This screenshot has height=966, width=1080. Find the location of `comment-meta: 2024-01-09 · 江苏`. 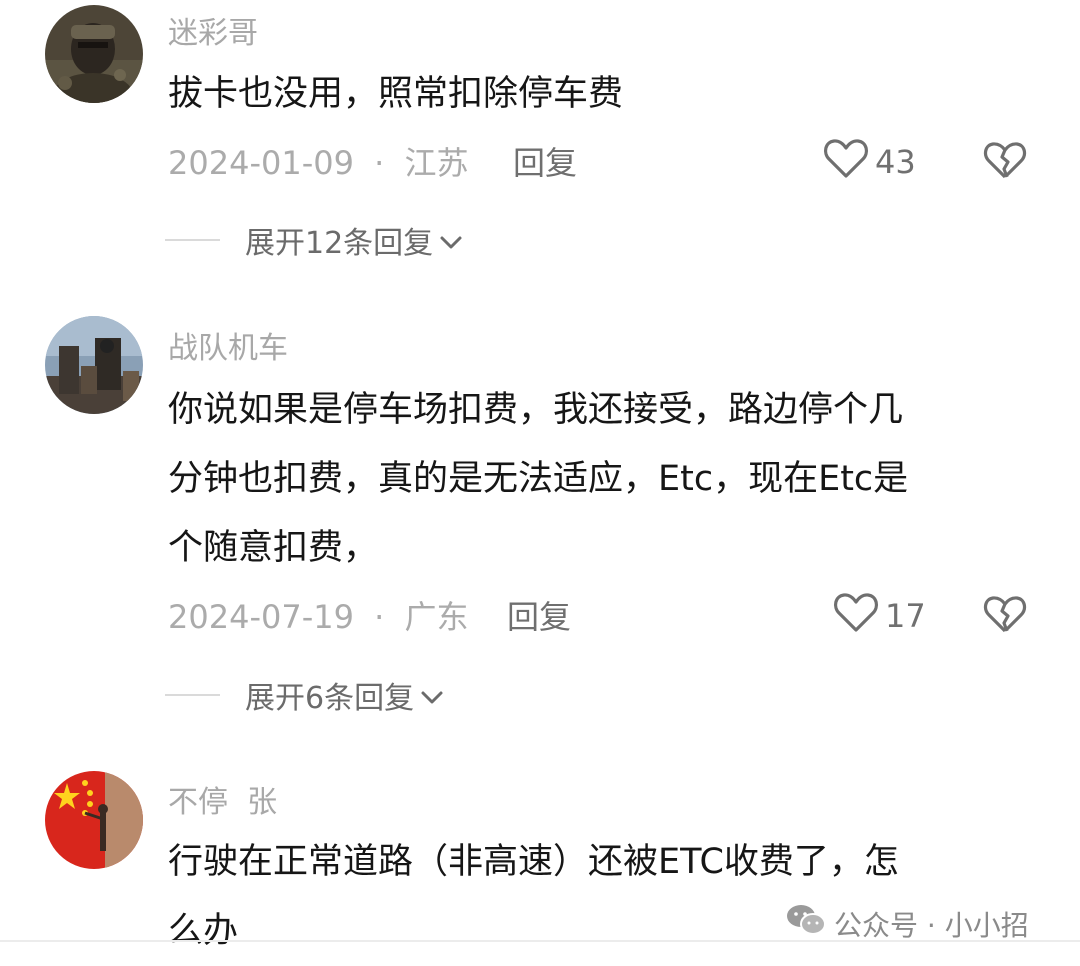

comment-meta: 2024-01-09 · 江苏 is located at coordinates (318, 161).